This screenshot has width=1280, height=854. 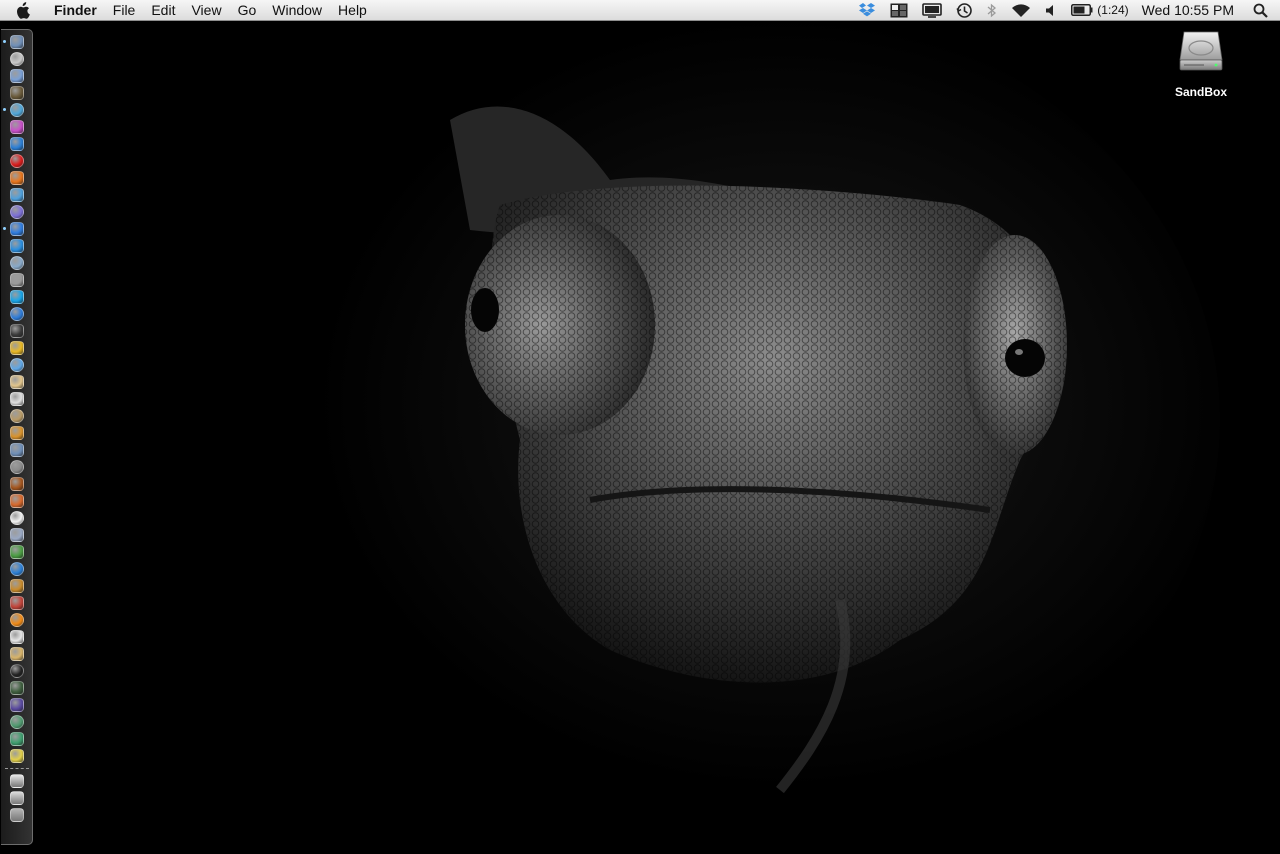 What do you see at coordinates (1260, 10) in the screenshot?
I see `spotlight-icon` at bounding box center [1260, 10].